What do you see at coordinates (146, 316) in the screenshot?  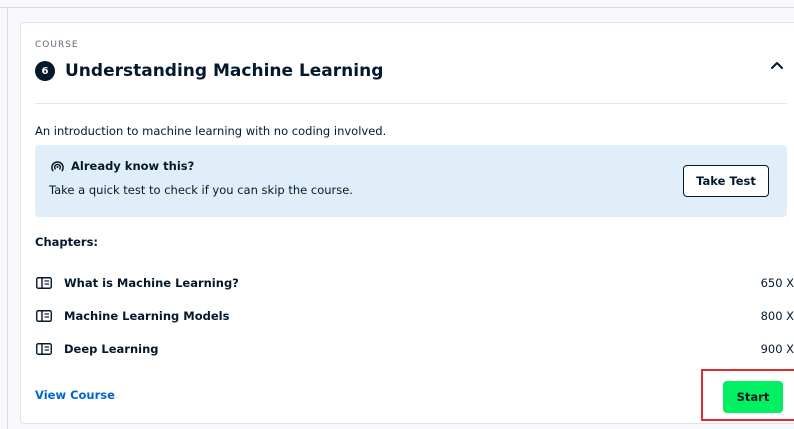 I see `chapter-title-link: Machine Learning Models` at bounding box center [146, 316].